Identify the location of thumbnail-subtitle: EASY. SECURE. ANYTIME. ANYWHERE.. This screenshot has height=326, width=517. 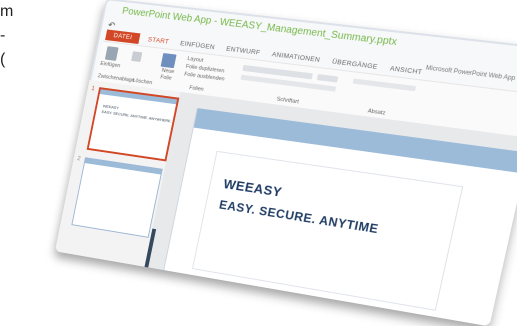
(137, 116).